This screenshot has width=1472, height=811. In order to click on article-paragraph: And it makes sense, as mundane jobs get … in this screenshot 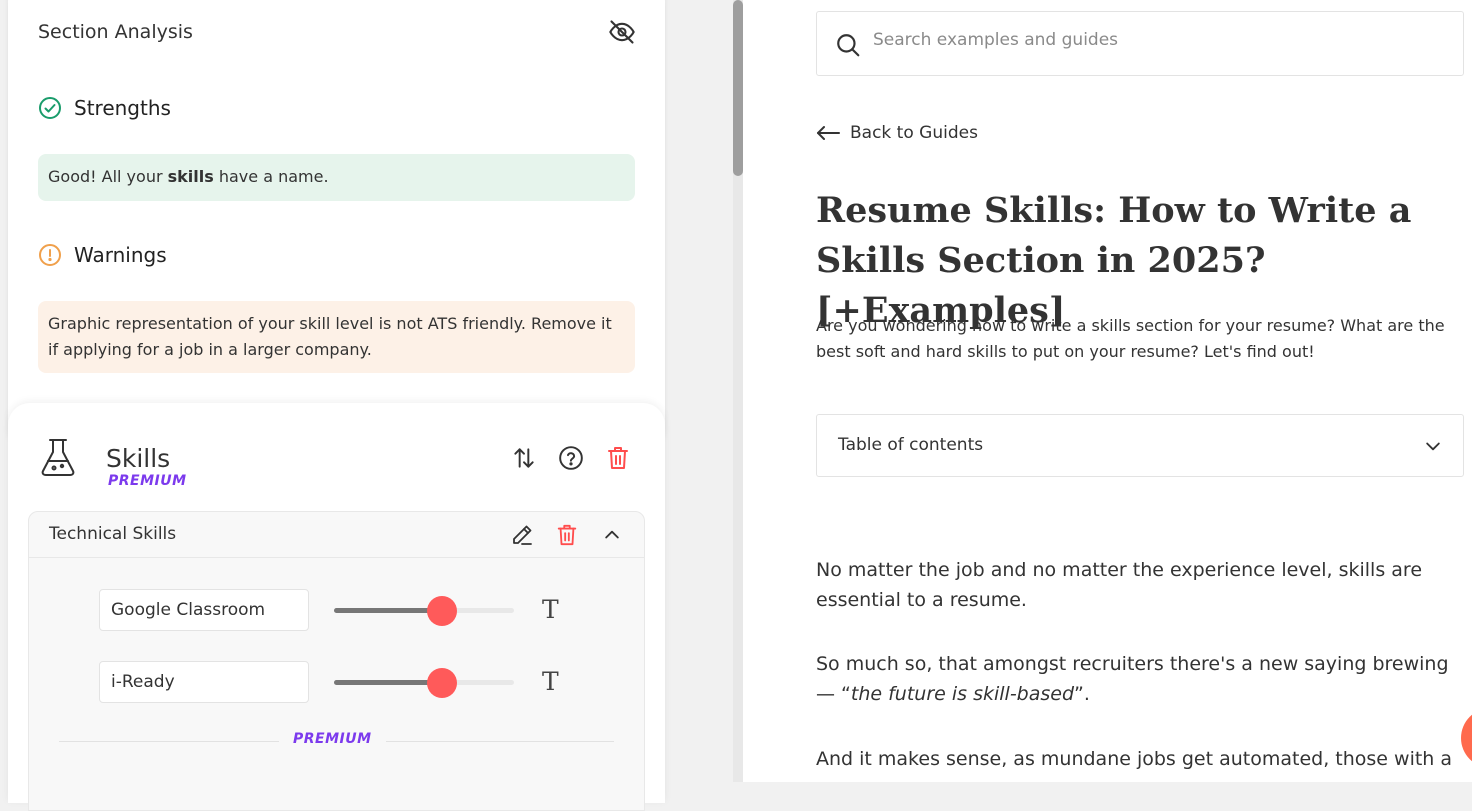, I will do `click(1134, 759)`.